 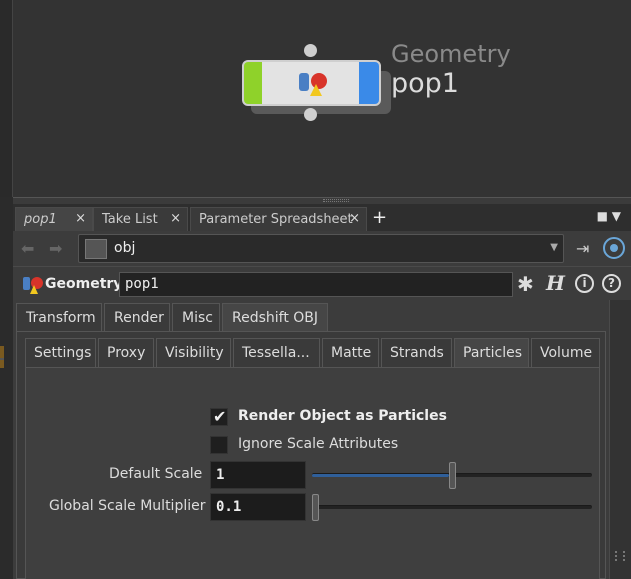 I want to click on network-left-strip, so click(x=6, y=98).